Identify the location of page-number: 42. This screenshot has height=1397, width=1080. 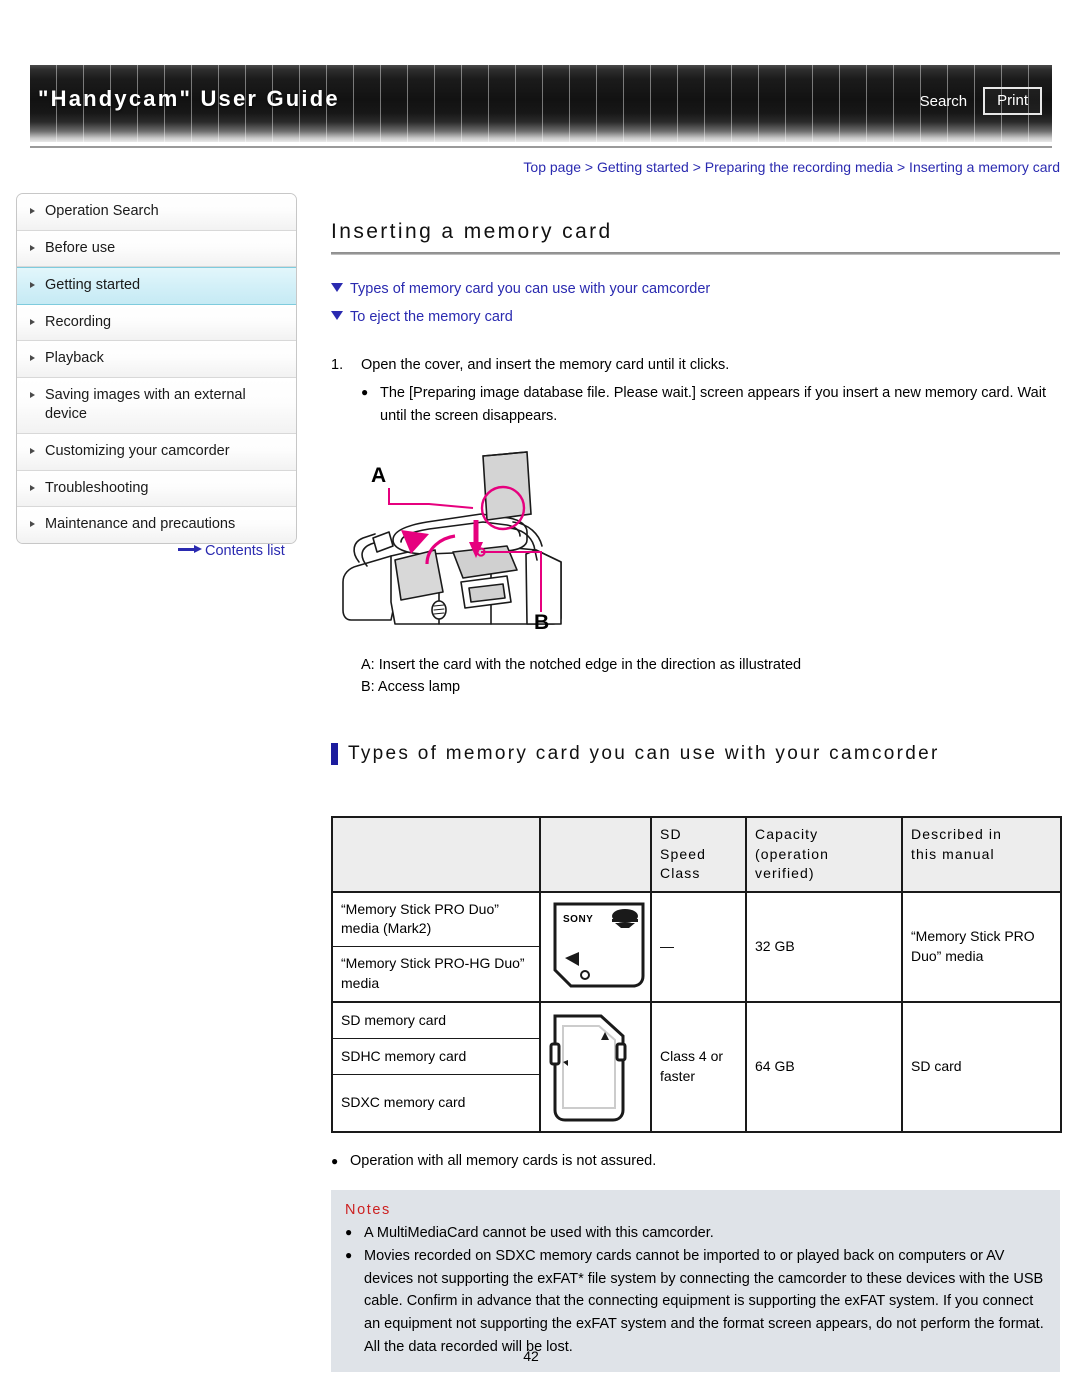
(531, 1356).